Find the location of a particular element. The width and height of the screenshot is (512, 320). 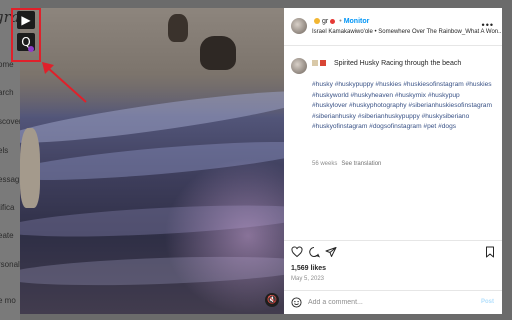

action-bar is located at coordinates (393, 252).